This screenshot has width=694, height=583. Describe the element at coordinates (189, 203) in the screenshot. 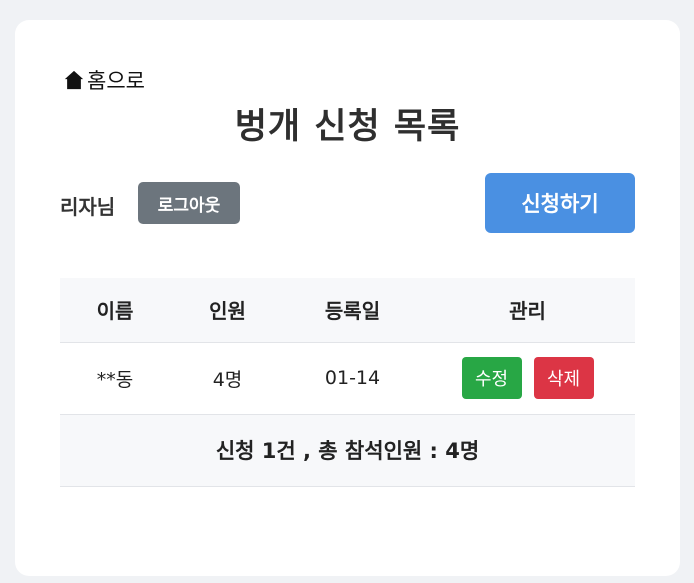

I see `logout-button: 로그아웃` at that location.